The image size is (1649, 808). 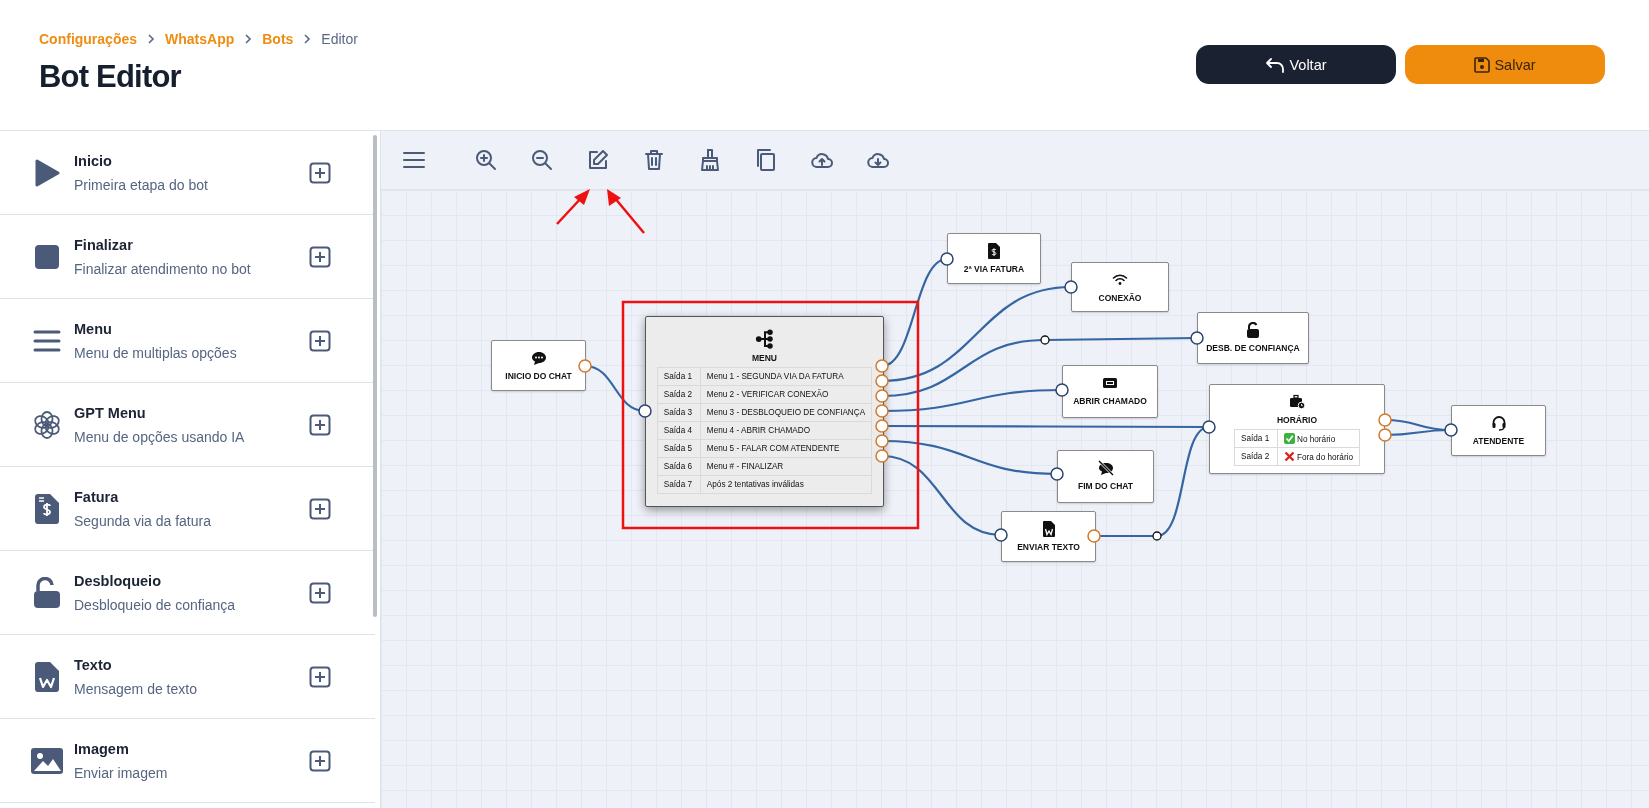 I want to click on node-title: ATENDENTE, so click(x=1498, y=441).